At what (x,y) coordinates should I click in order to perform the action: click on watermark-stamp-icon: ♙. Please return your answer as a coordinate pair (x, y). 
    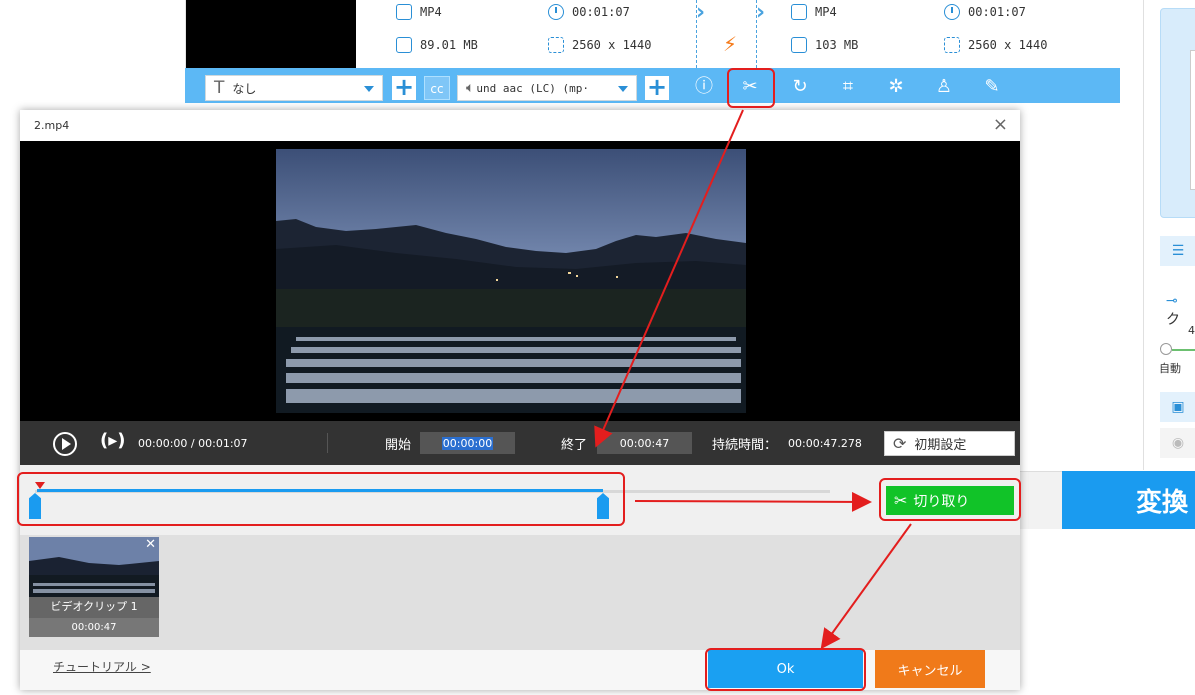
    Looking at the image, I should click on (944, 87).